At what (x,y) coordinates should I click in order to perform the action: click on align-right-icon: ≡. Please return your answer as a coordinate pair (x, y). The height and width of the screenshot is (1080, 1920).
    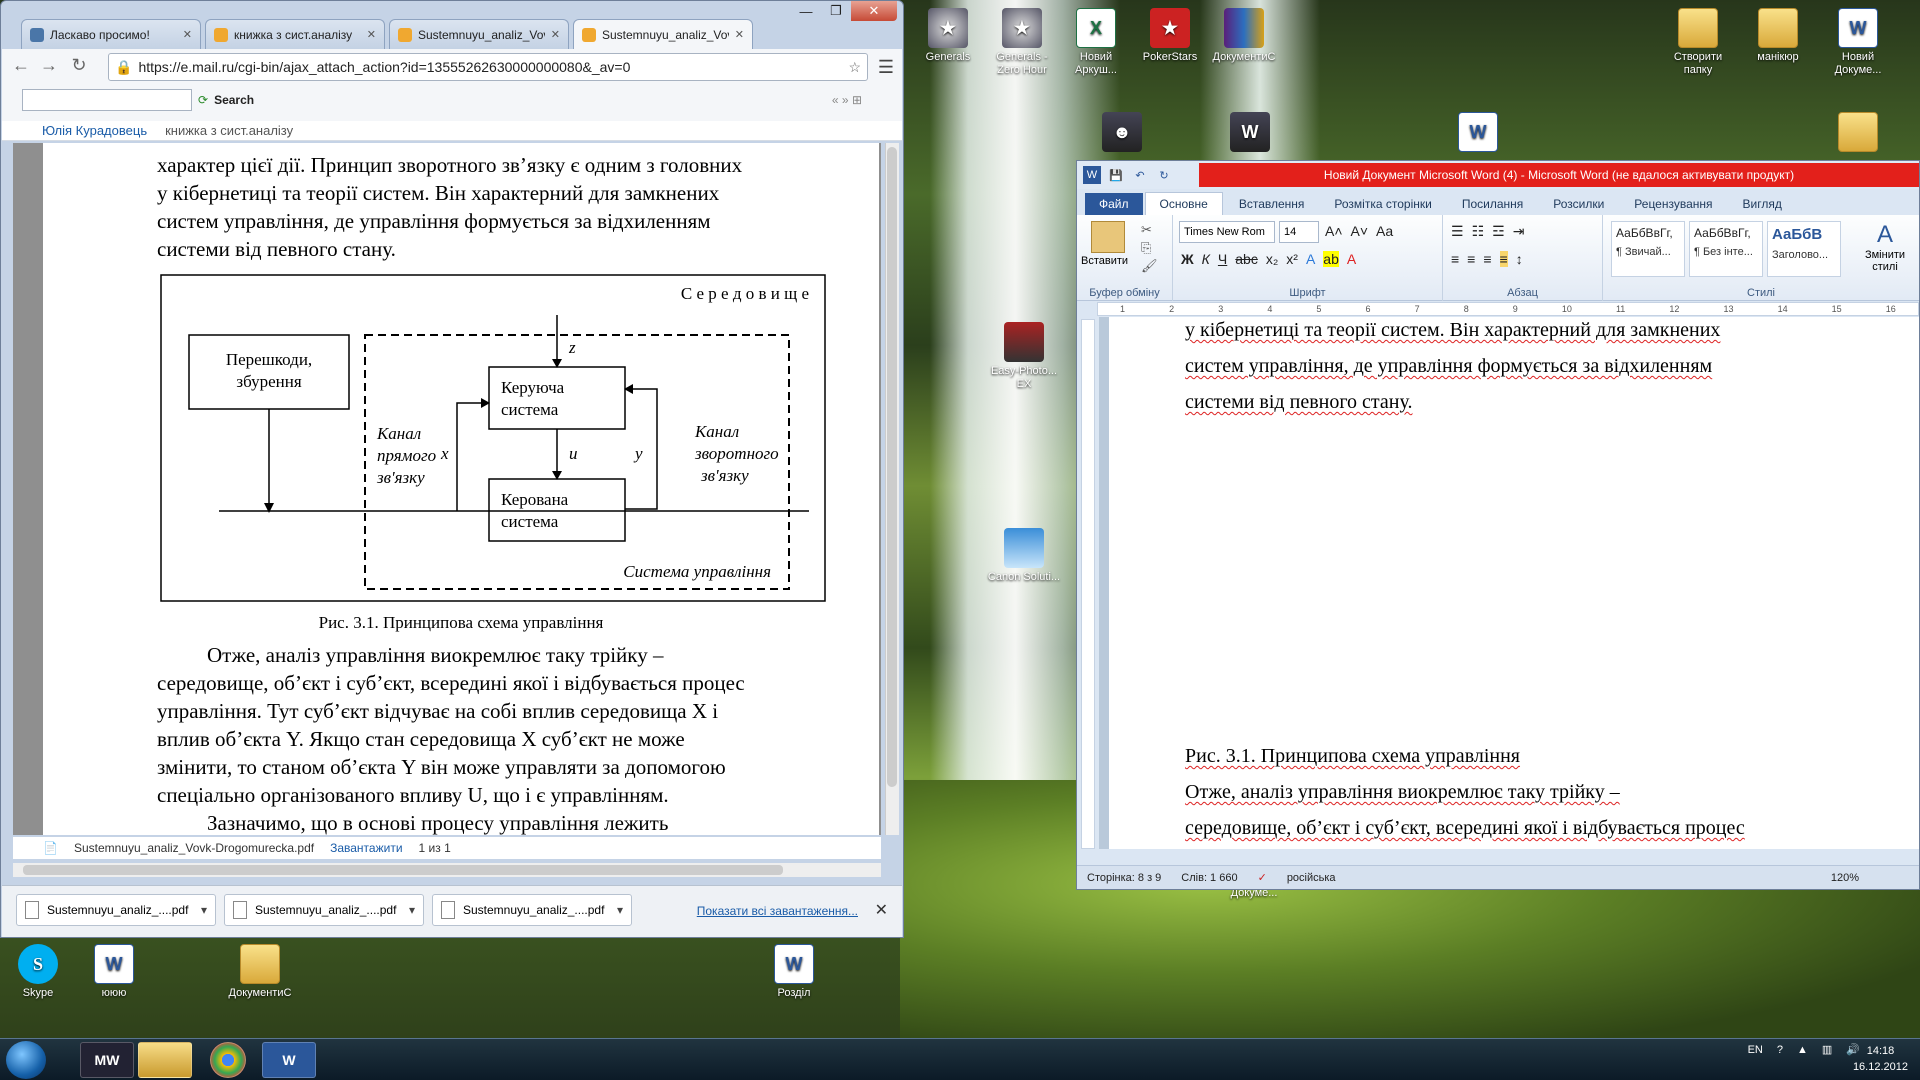
    Looking at the image, I should click on (1487, 259).